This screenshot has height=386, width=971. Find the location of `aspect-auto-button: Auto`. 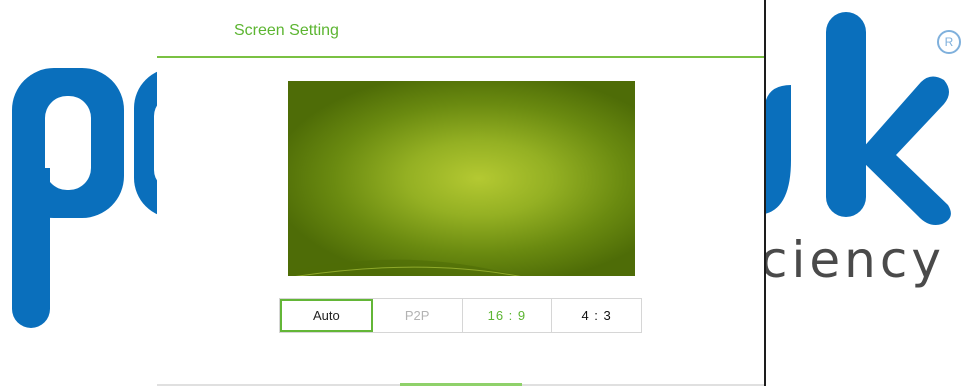

aspect-auto-button: Auto is located at coordinates (326, 315).